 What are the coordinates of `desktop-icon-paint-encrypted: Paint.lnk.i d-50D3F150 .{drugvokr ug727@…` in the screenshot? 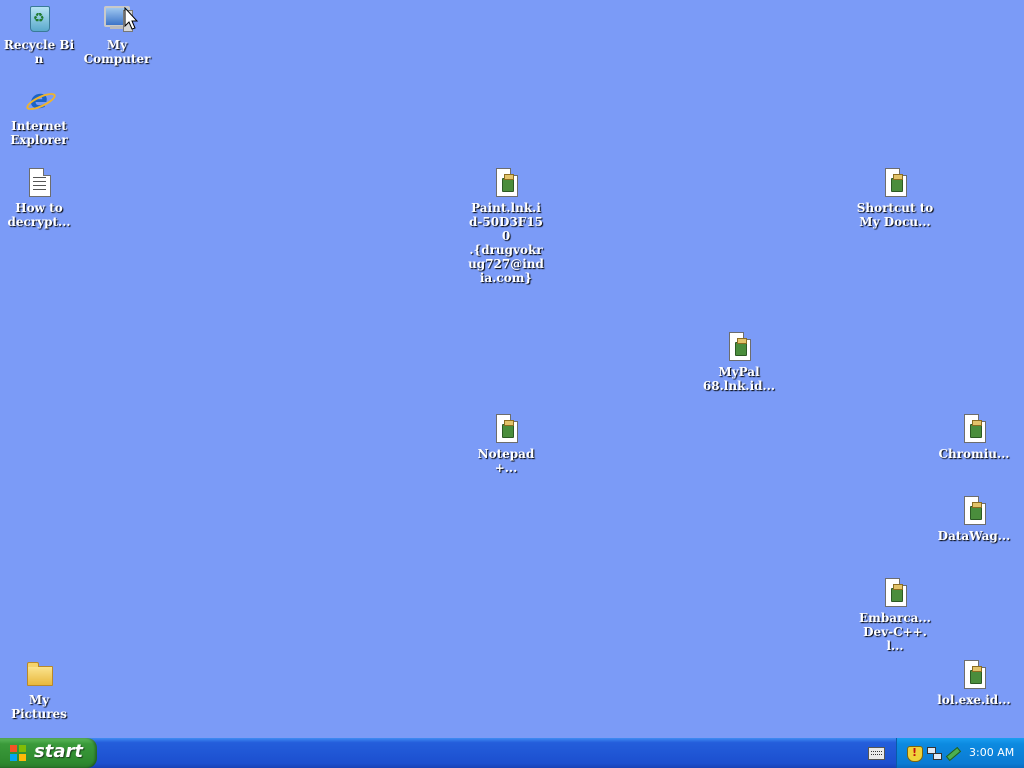 It's located at (506, 226).